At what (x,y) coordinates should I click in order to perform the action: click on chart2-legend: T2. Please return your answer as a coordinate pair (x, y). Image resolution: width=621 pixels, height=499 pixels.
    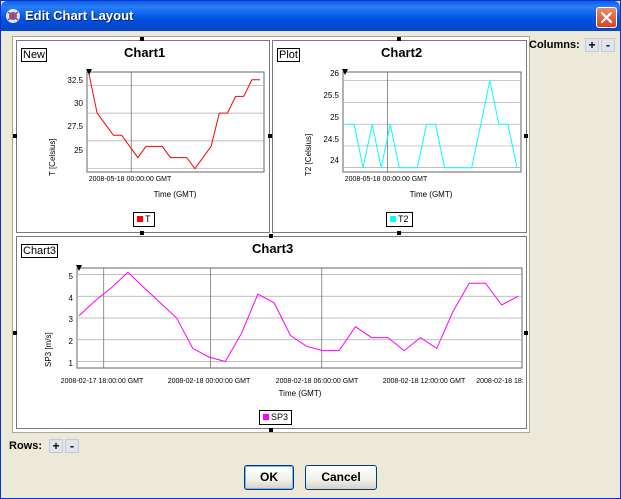
    Looking at the image, I should click on (399, 219).